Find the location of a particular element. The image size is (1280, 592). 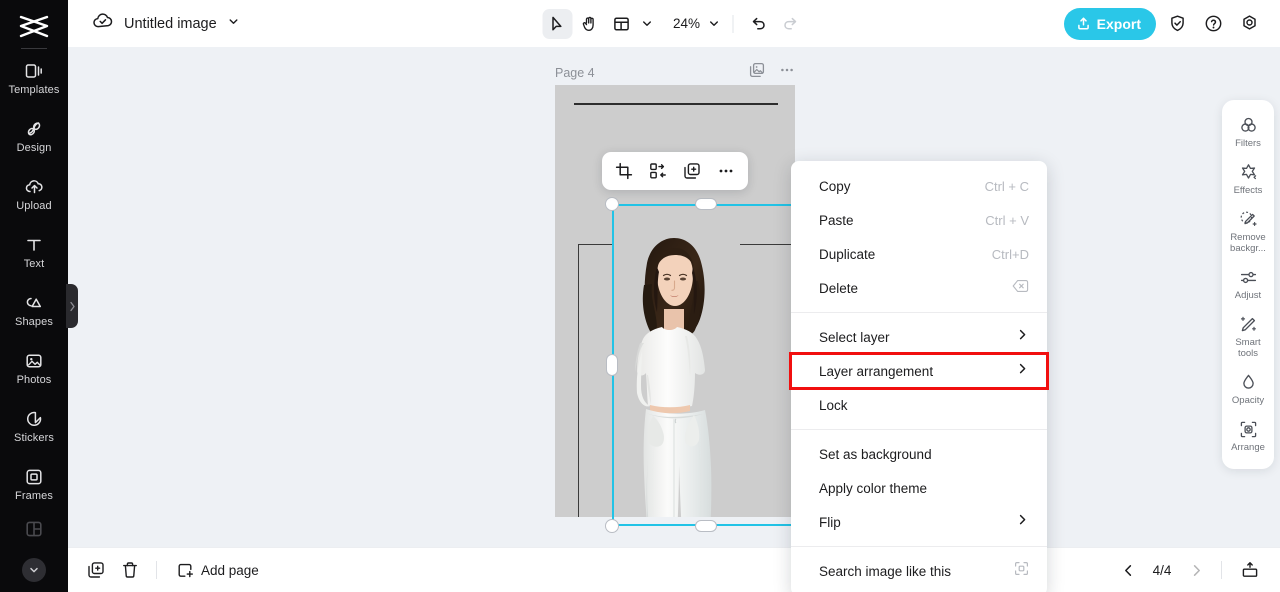

photo-woman-white-outfit is located at coordinates (676, 370).